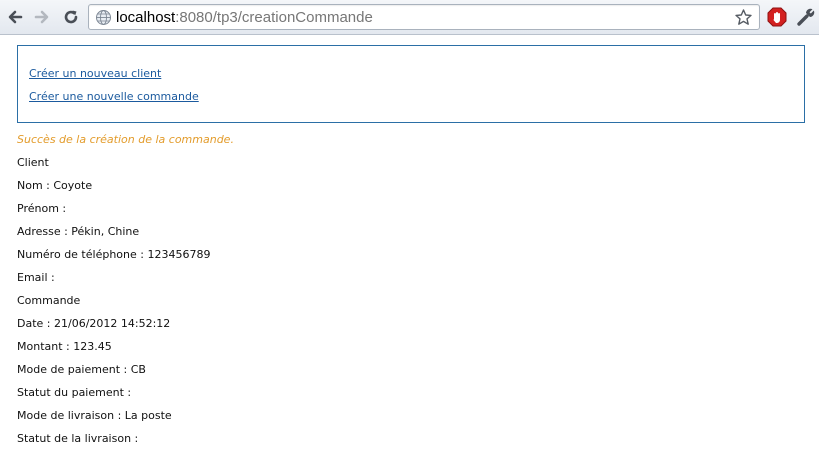  I want to click on wrench-icon, so click(806, 17).